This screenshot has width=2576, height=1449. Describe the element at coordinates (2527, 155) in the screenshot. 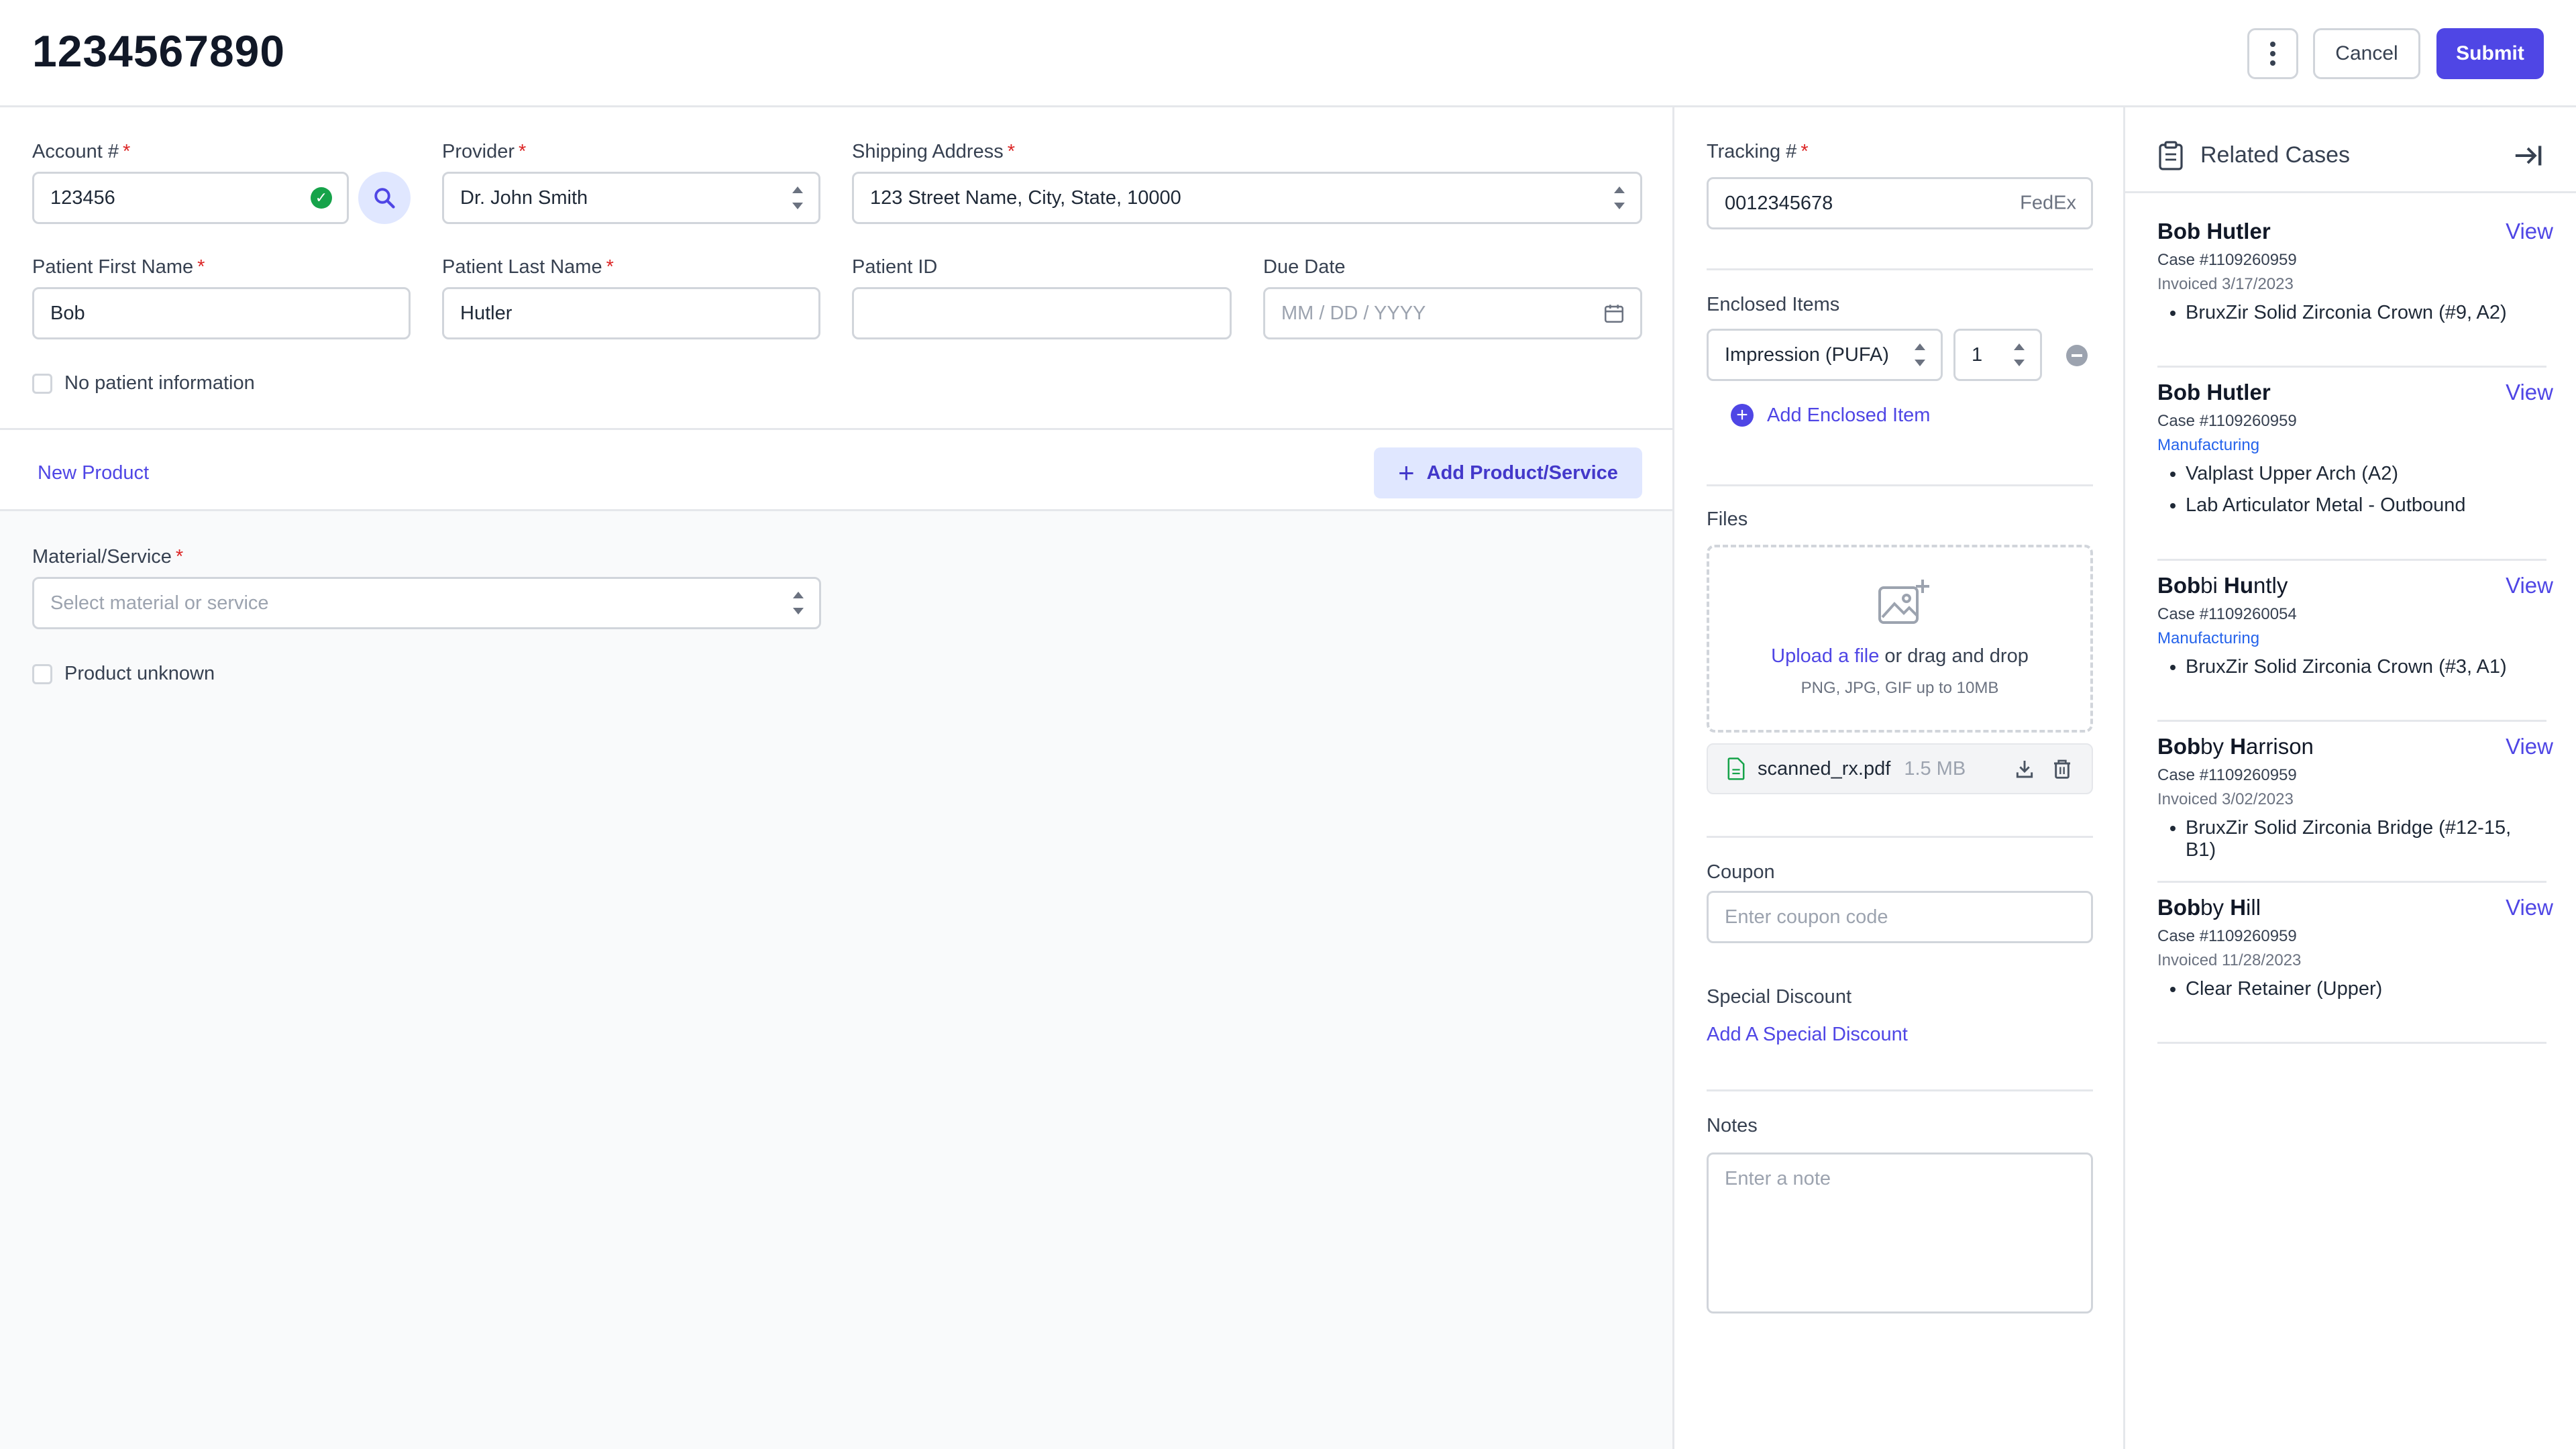

I see `collapse-panel-icon` at that location.